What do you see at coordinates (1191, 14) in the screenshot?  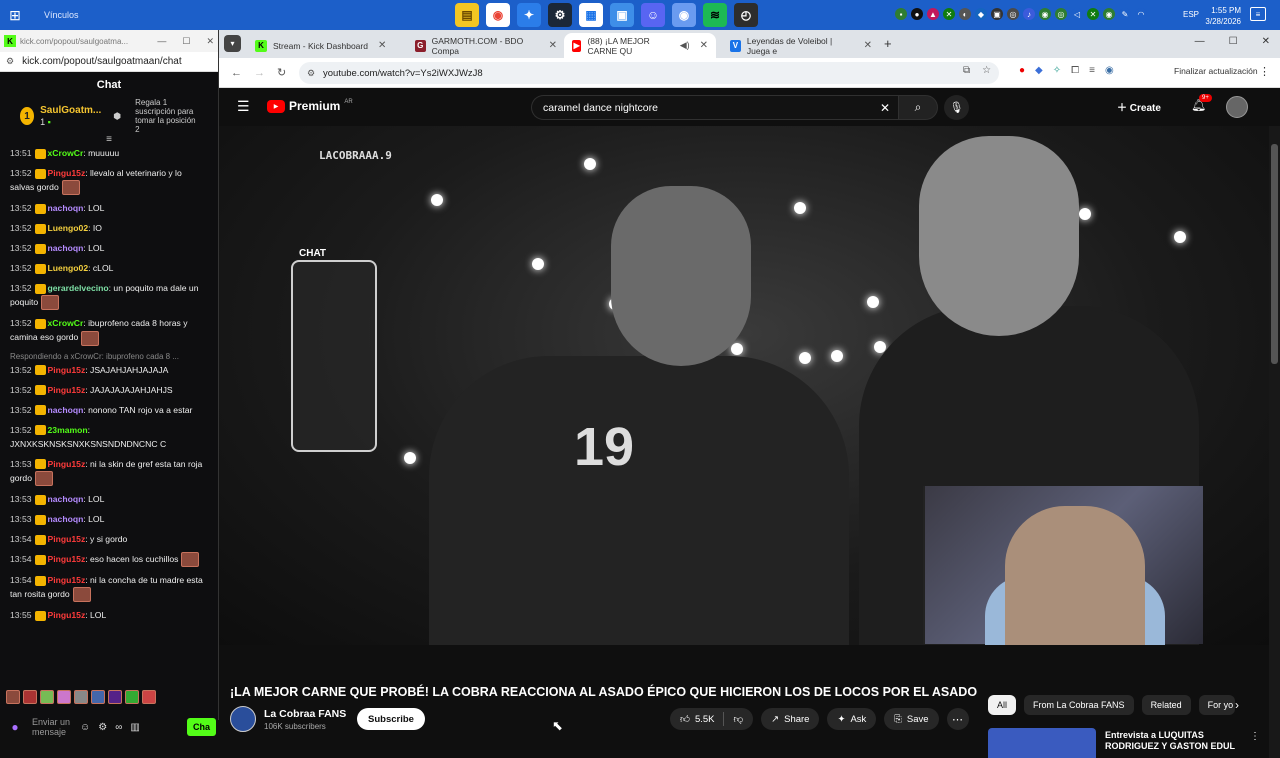 I see `language-indicator: ESP` at bounding box center [1191, 14].